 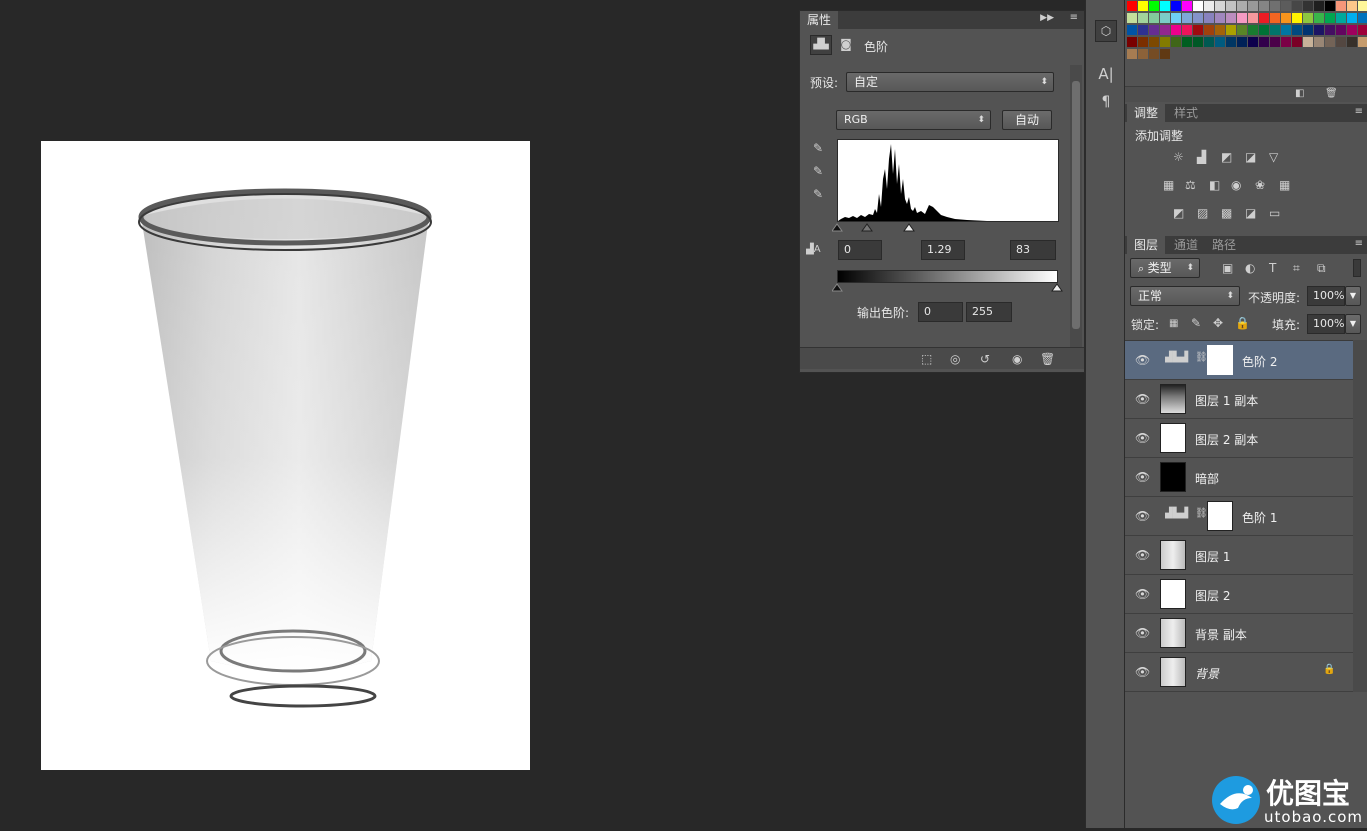 I want to click on channel-mixer-icon: ❀, so click(x=1260, y=185).